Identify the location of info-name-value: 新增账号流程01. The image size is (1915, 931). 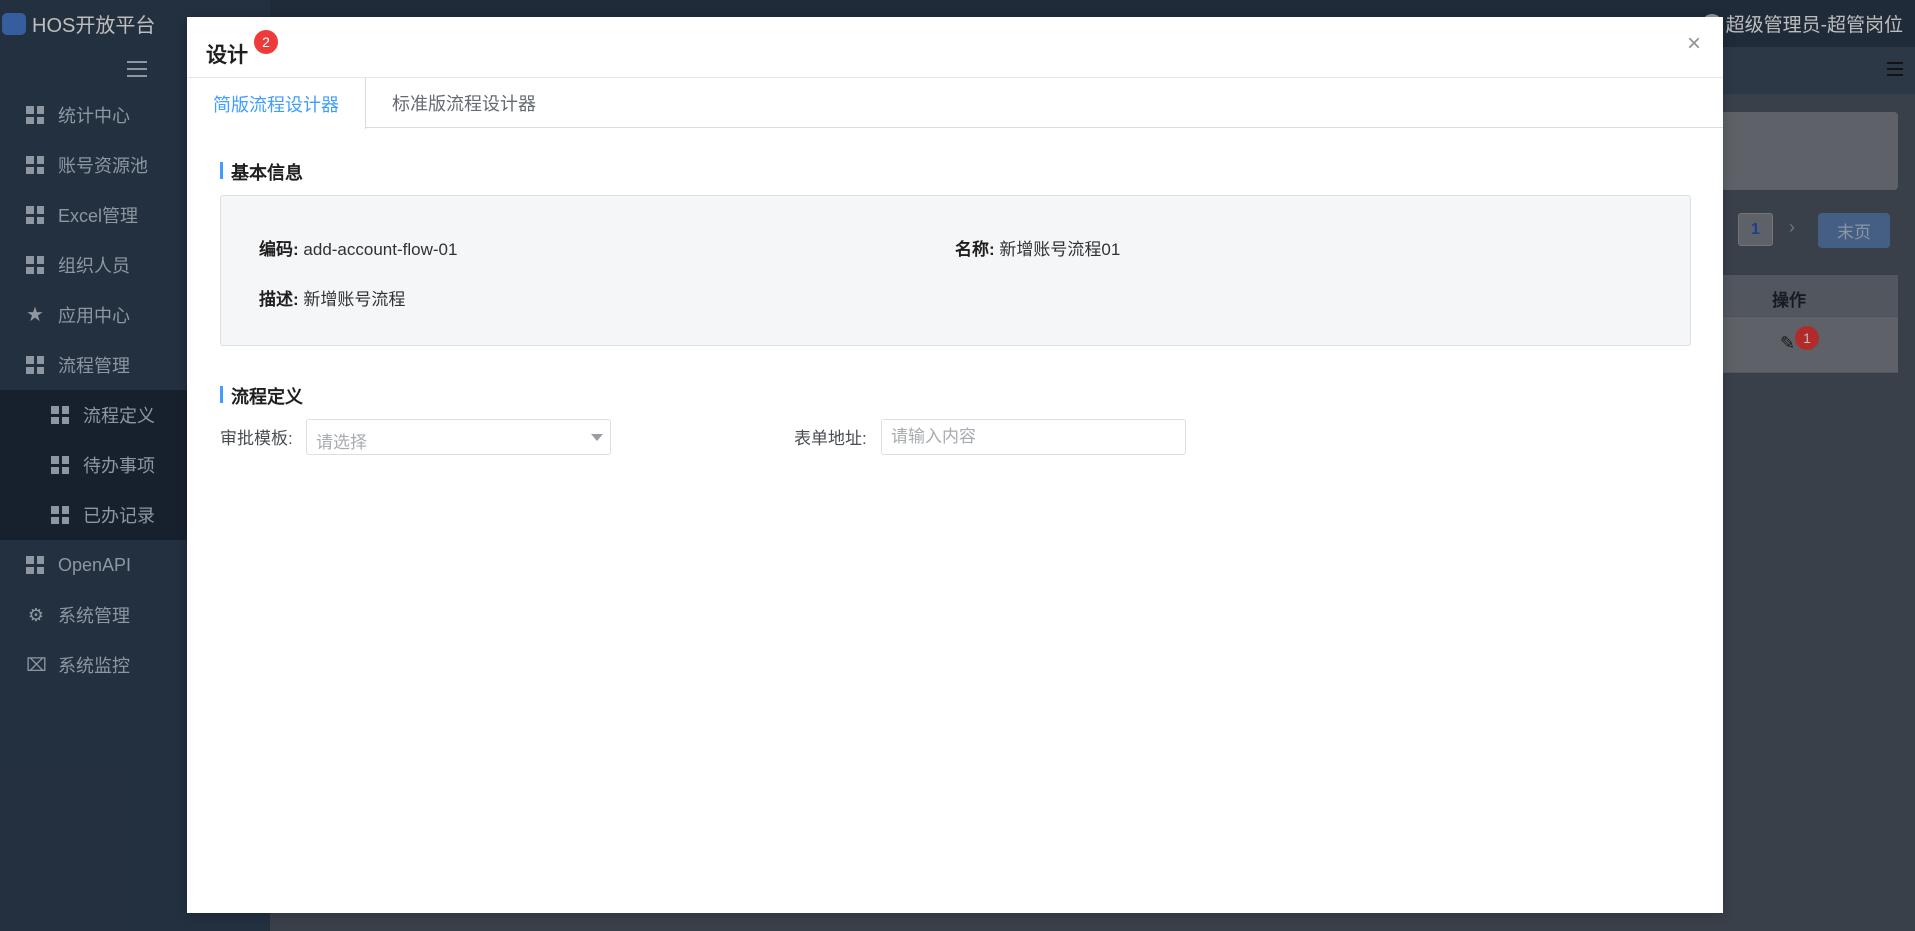
(1060, 249).